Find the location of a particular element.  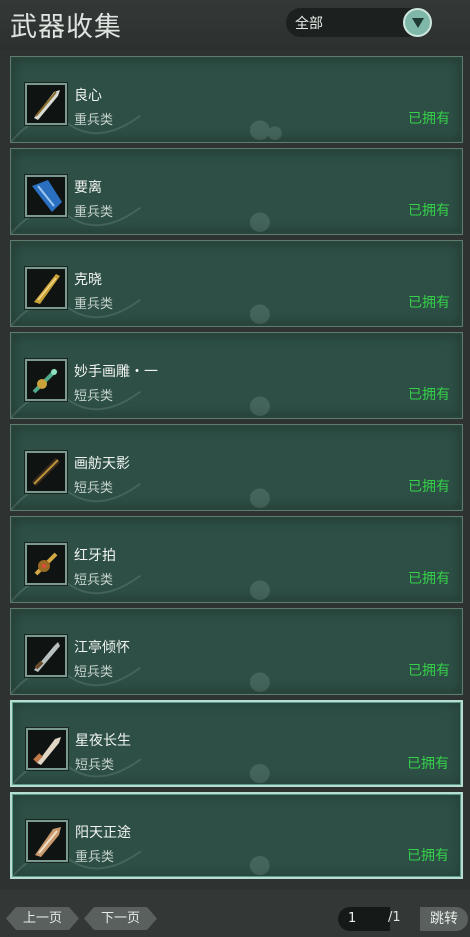

weapon-name: 红牙拍 is located at coordinates (95, 556).